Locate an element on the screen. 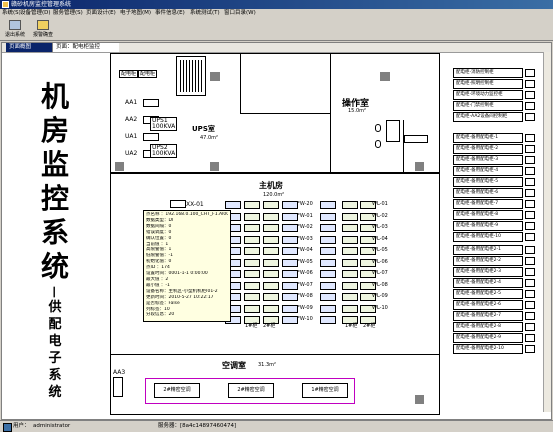 The width and height of the screenshot is (553, 432). vertical-scrollbar is located at coordinates (547, 232).